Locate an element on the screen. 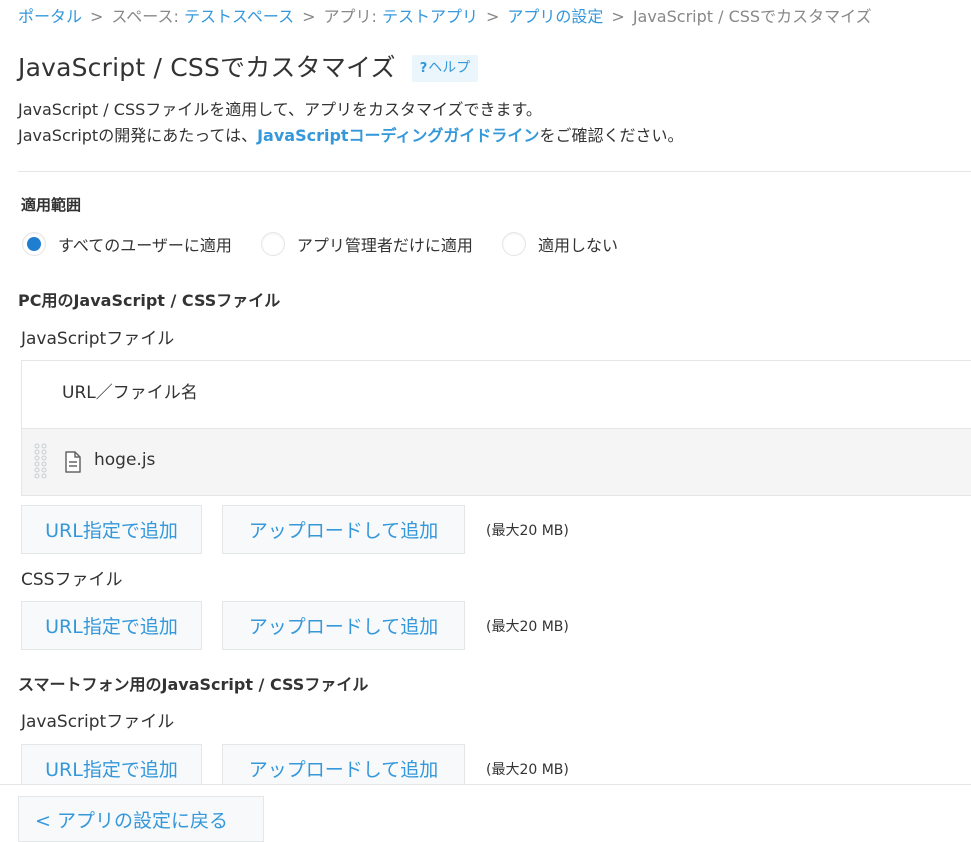  radio-not-applied: 適用しない is located at coordinates (559, 244).